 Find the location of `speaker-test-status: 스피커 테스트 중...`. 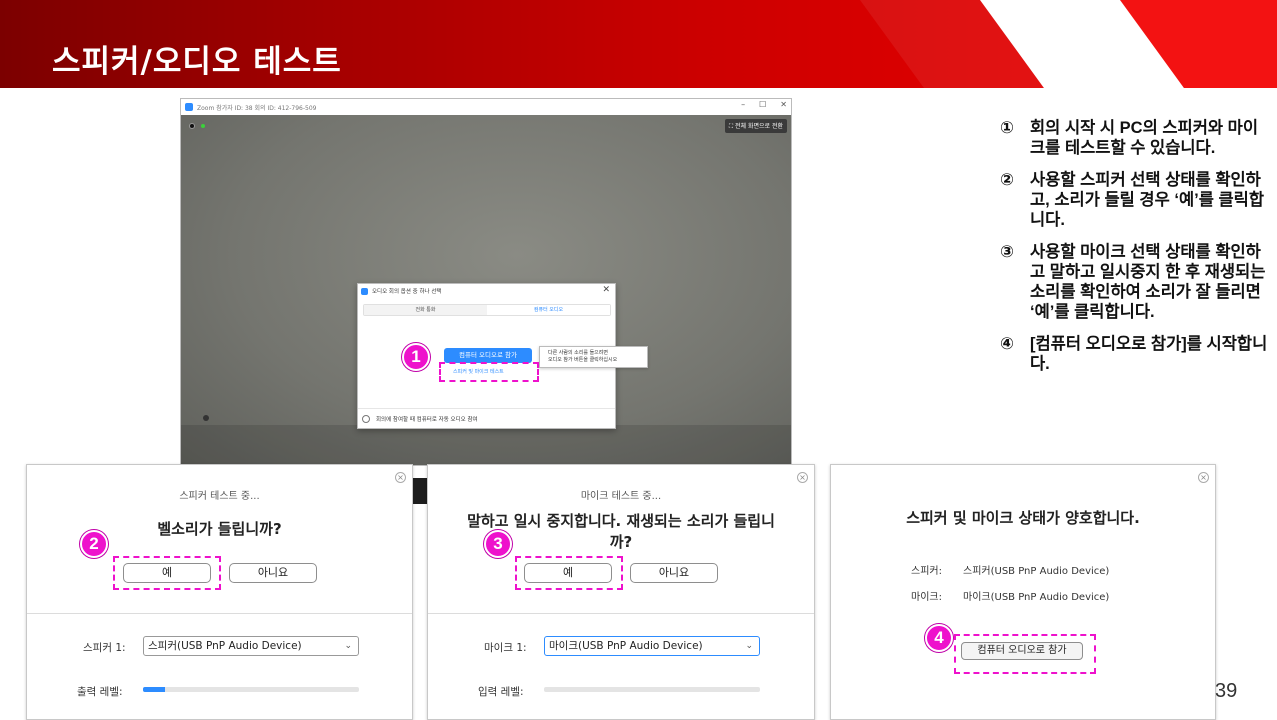

speaker-test-status: 스피커 테스트 중... is located at coordinates (219, 496).